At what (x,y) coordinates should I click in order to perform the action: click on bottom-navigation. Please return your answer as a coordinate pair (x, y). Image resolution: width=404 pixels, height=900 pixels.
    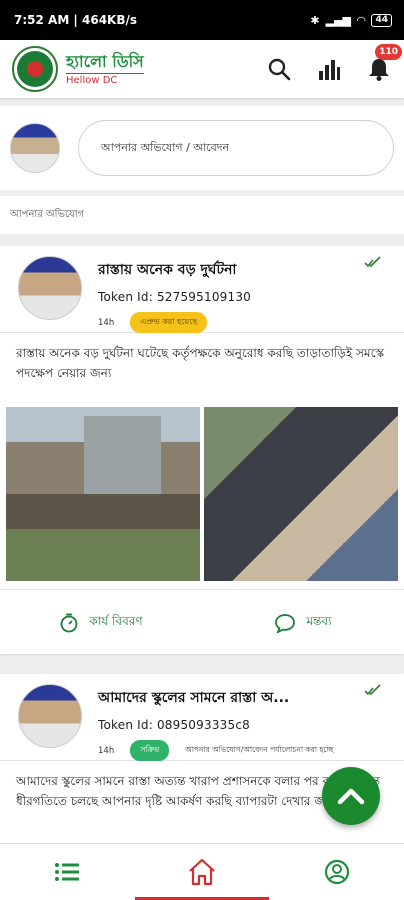
    Looking at the image, I should click on (202, 871).